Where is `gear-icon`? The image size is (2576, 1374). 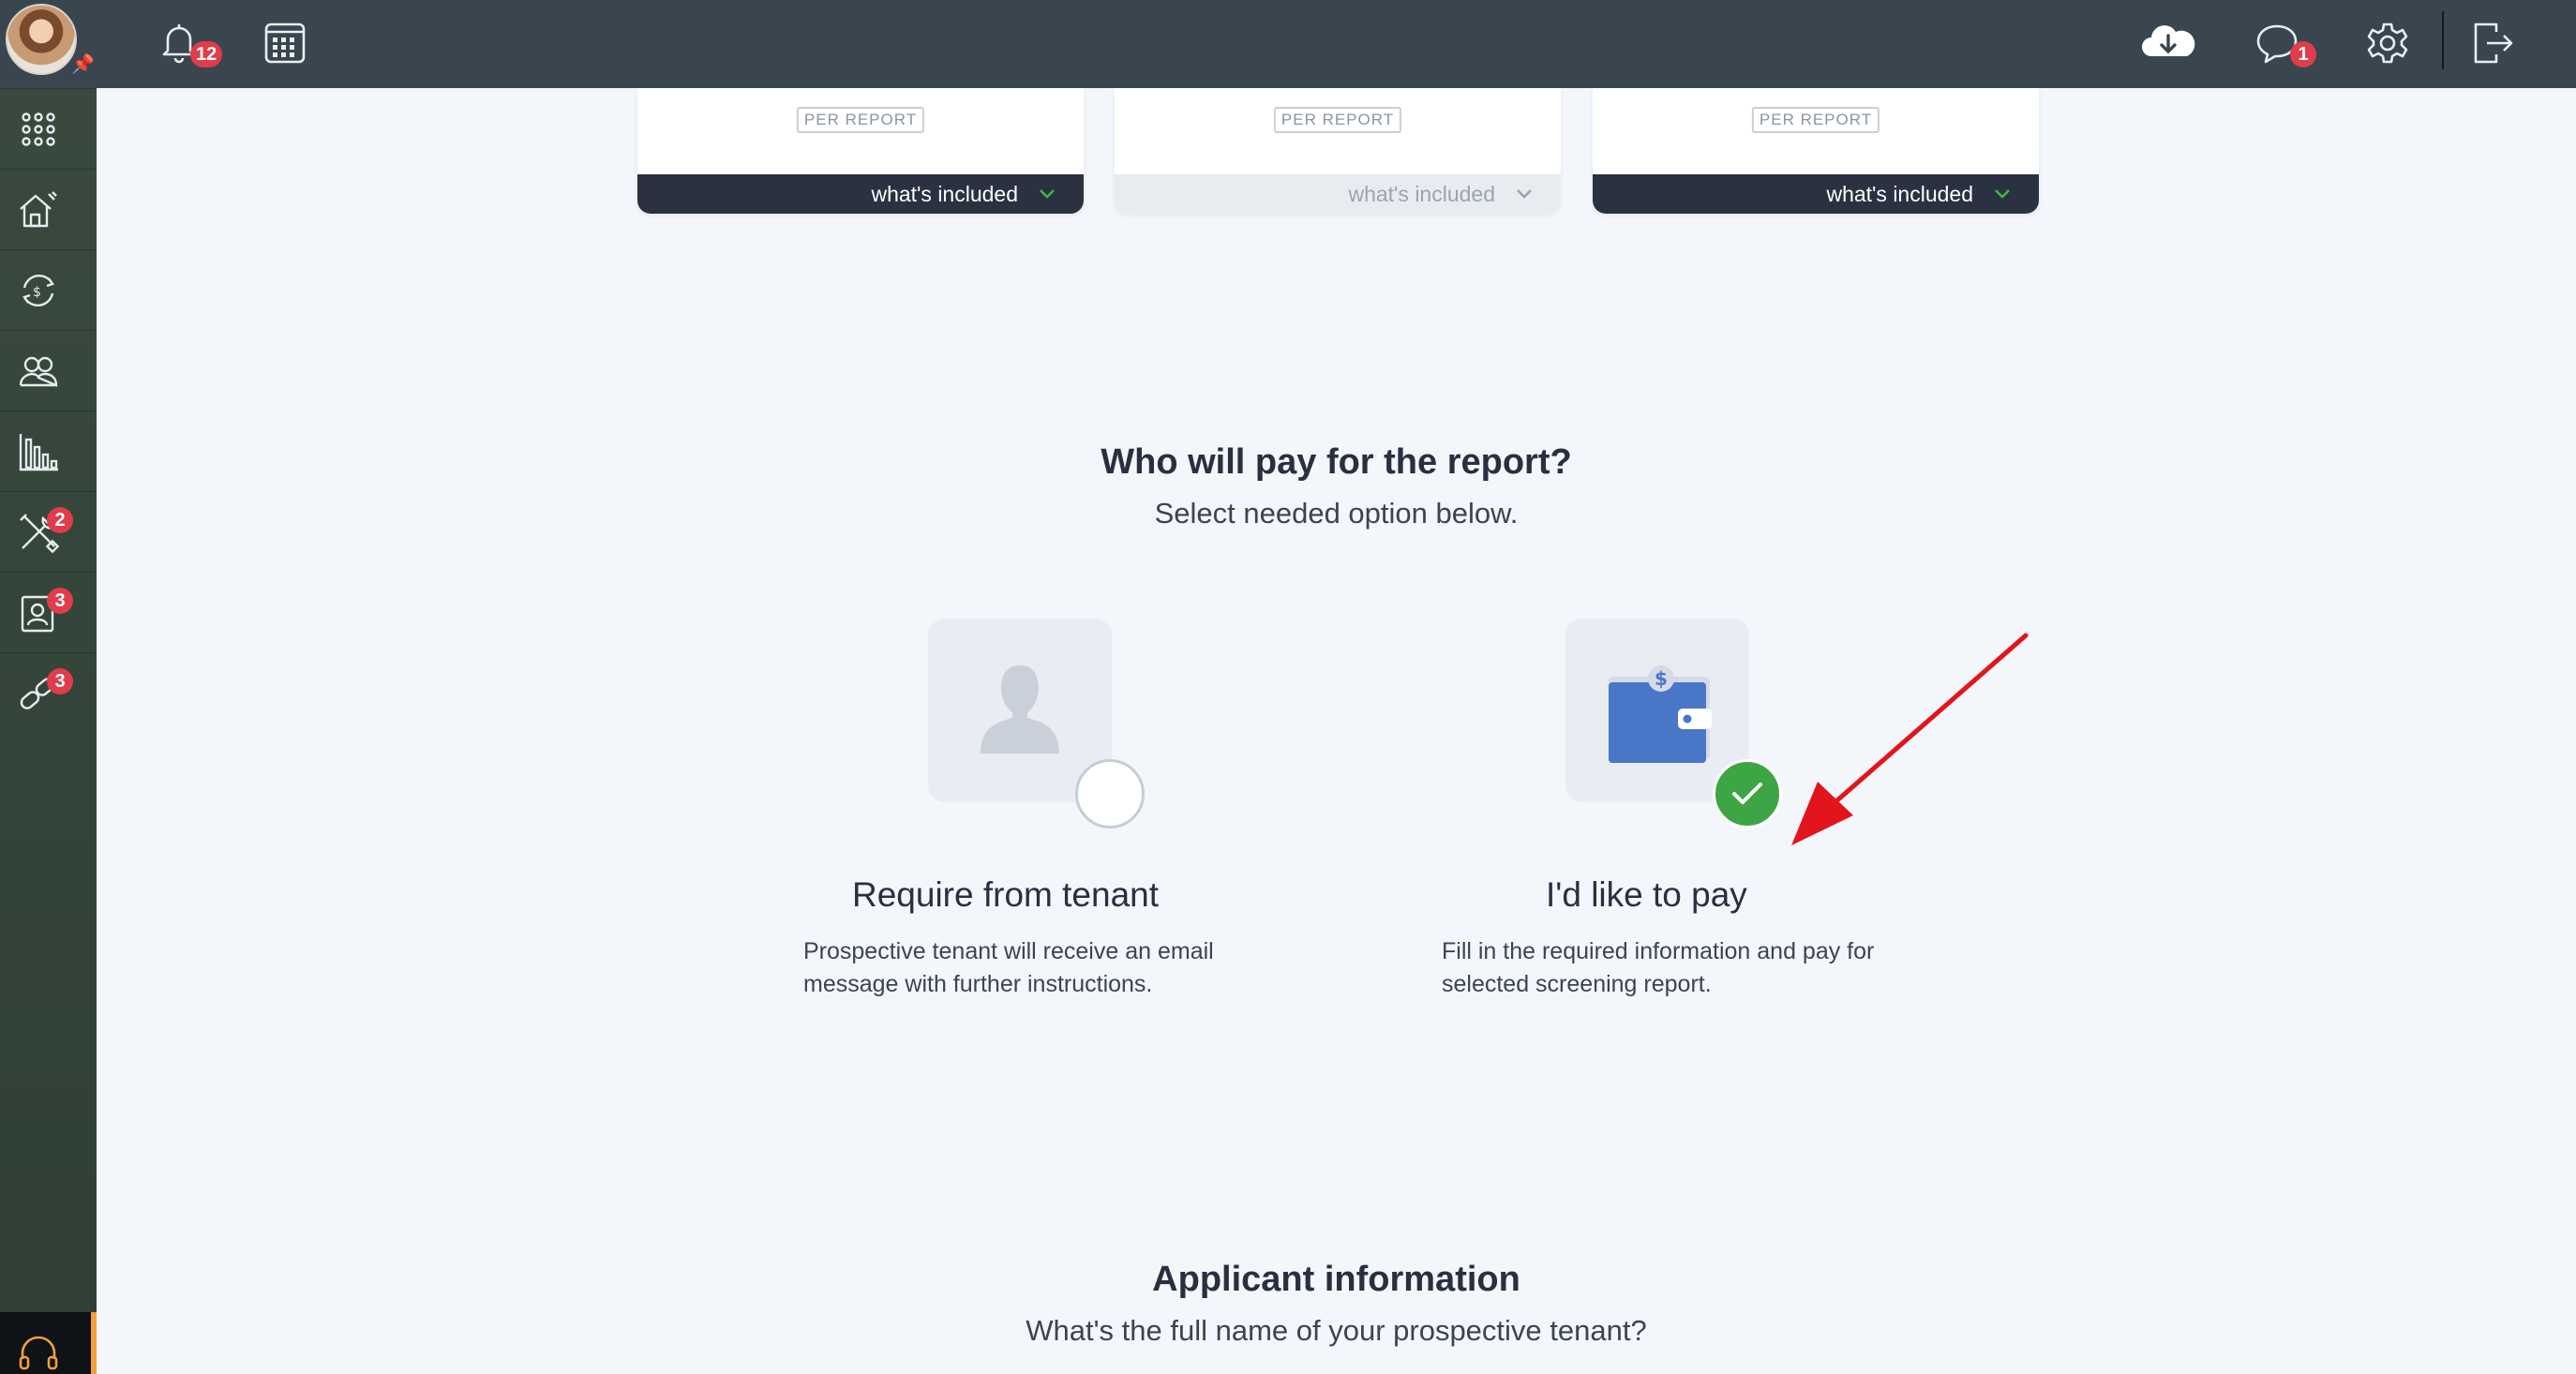 gear-icon is located at coordinates (2387, 43).